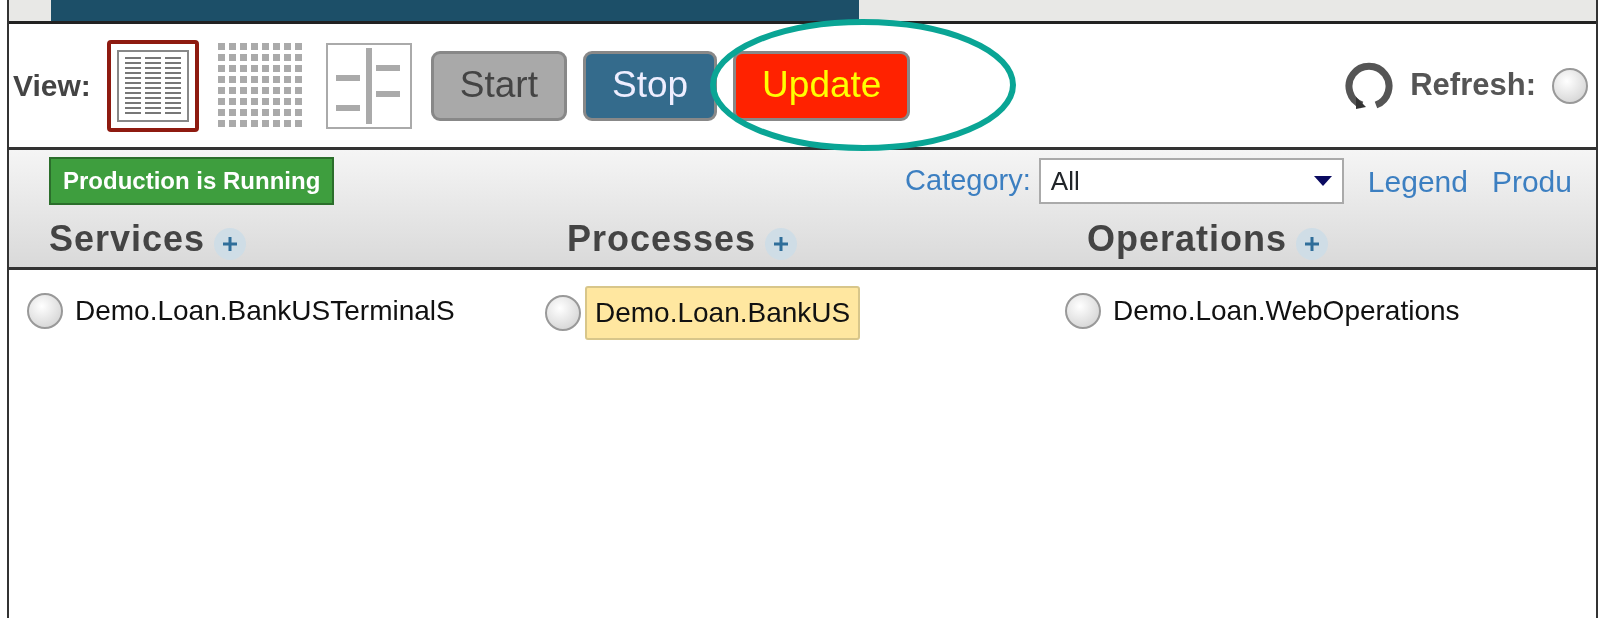  What do you see at coordinates (1191, 181) in the screenshot?
I see `category-select: All` at bounding box center [1191, 181].